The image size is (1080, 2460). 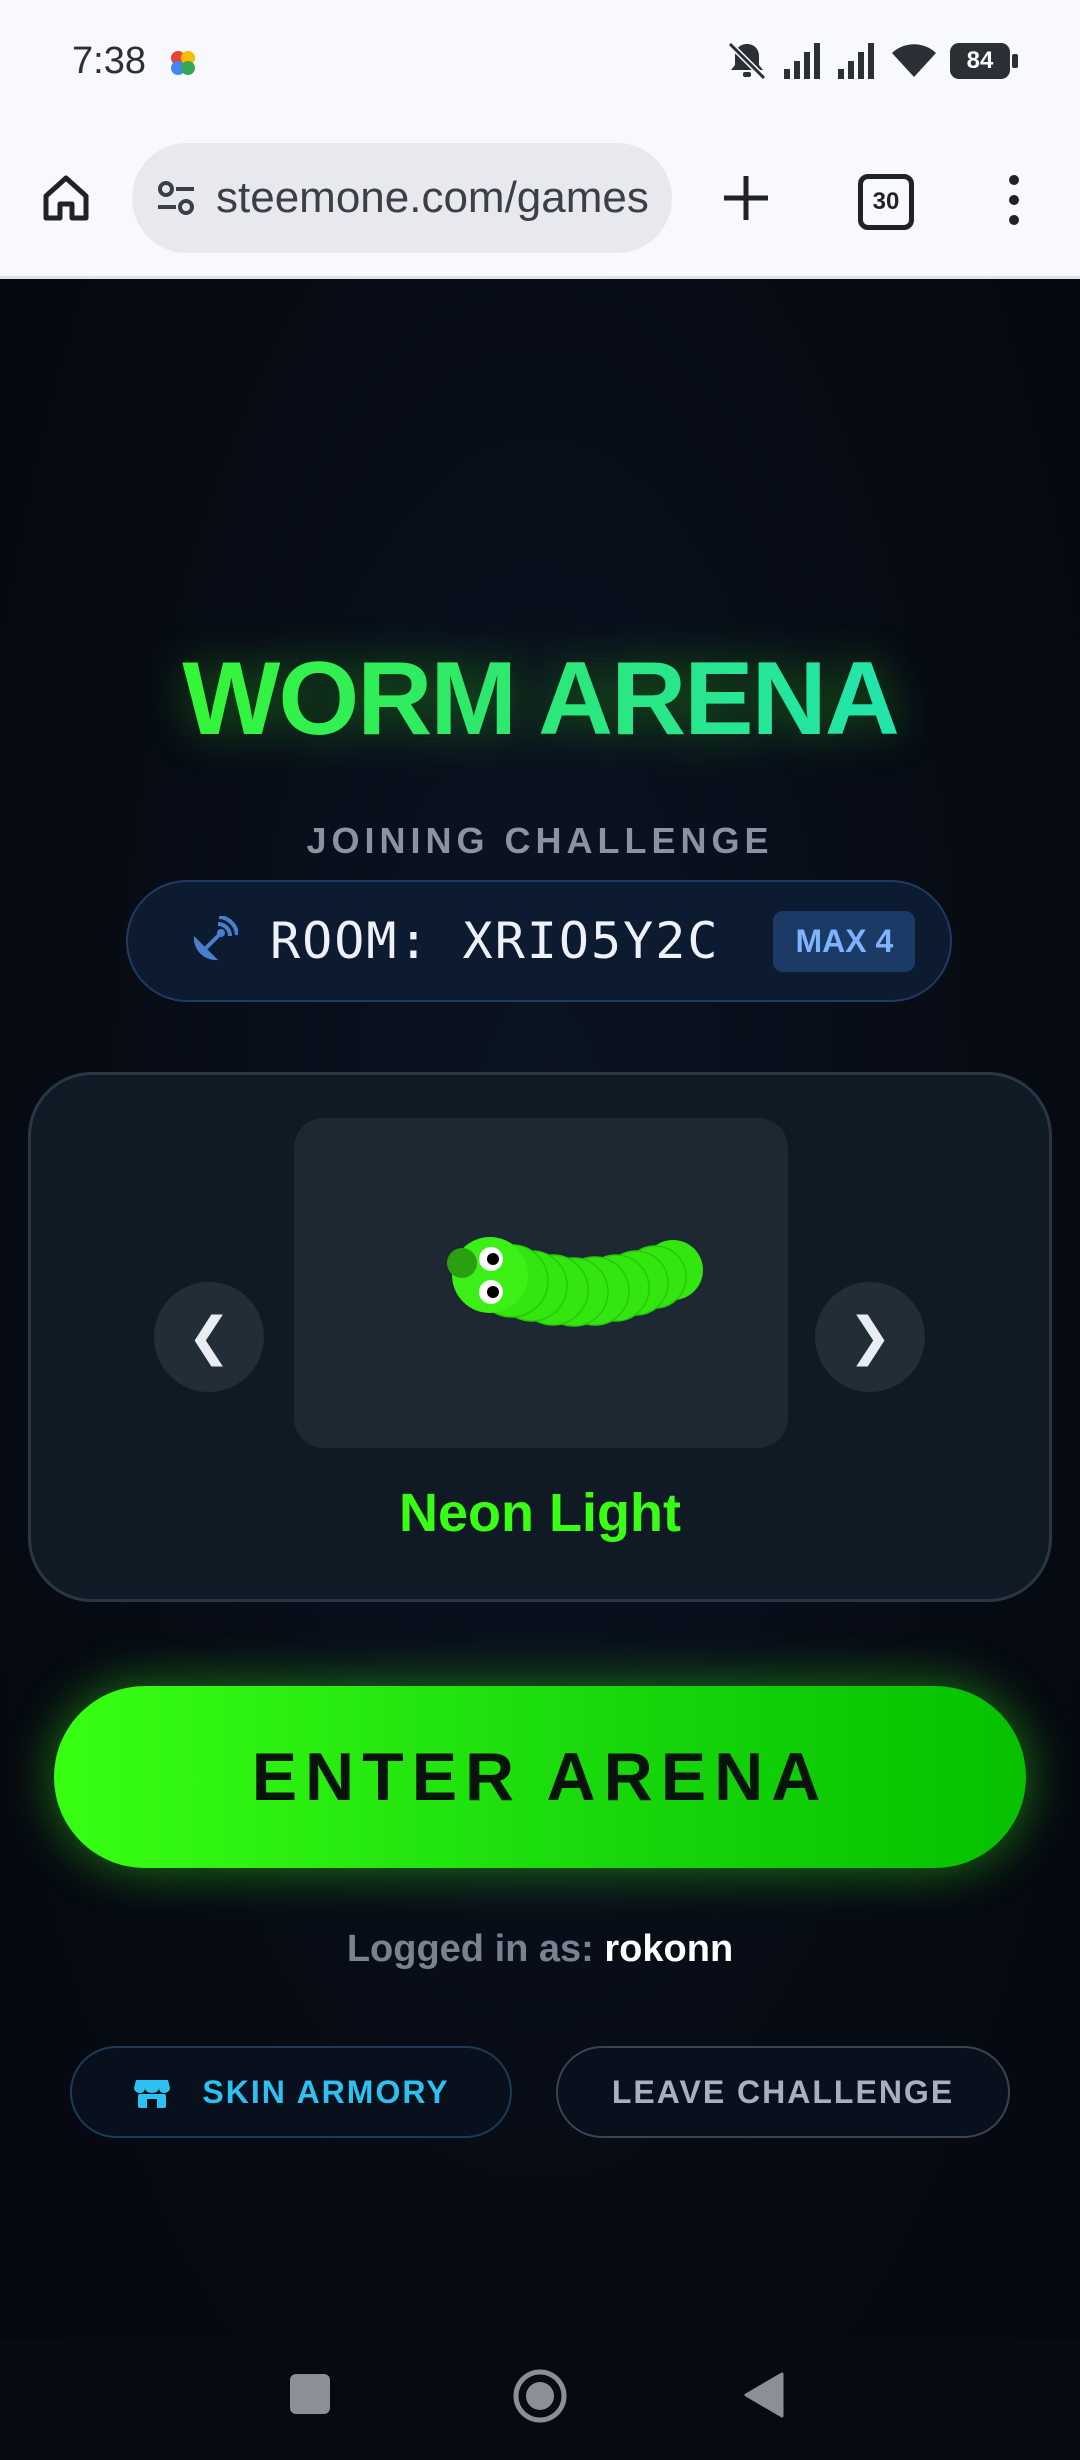 I want to click on previous-skin-button: ❮, so click(x=209, y=1337).